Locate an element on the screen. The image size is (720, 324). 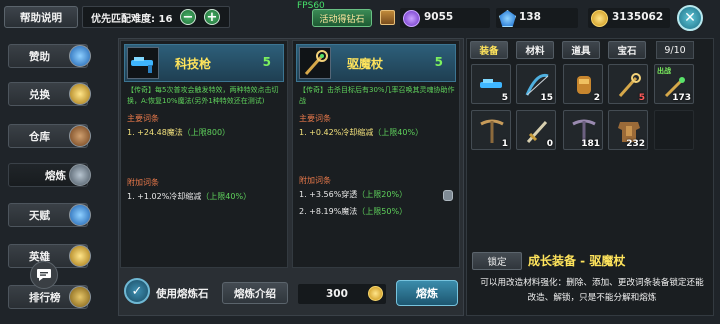
chat-bubble-icon is located at coordinates (44, 275).